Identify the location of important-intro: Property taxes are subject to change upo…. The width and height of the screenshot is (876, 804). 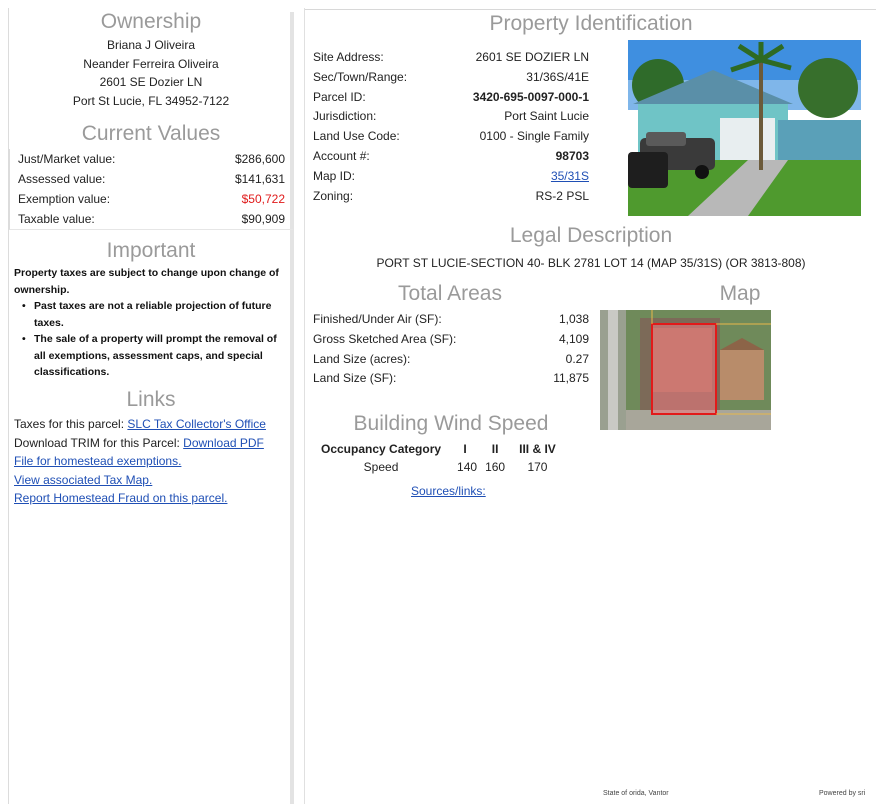
(146, 281).